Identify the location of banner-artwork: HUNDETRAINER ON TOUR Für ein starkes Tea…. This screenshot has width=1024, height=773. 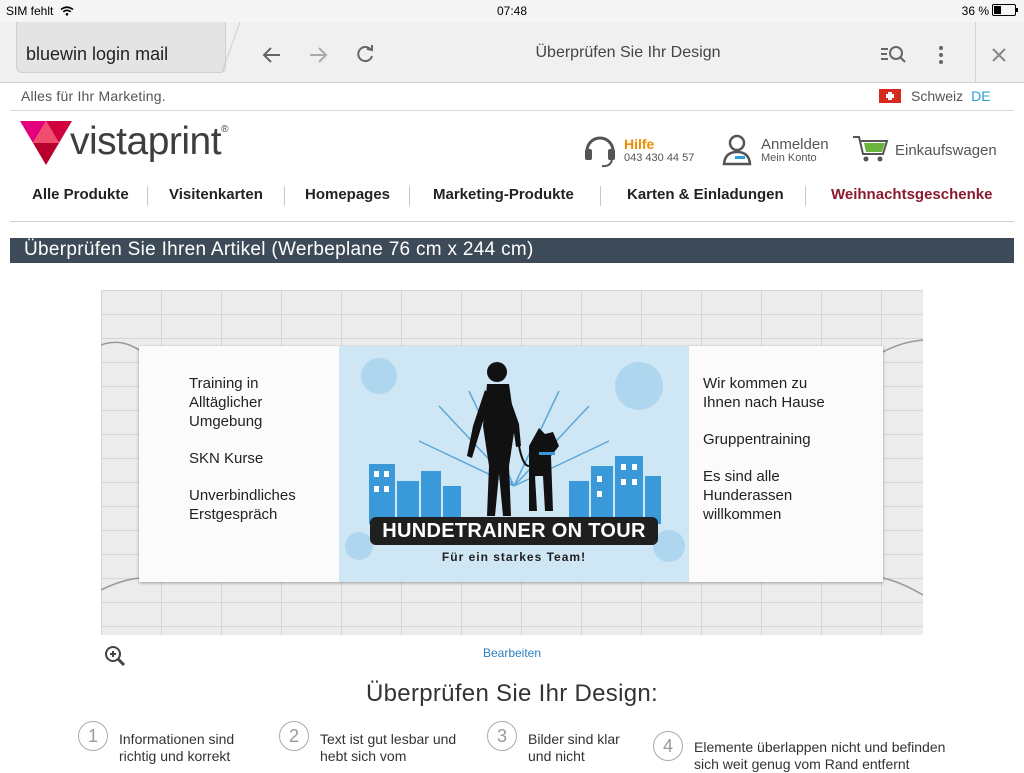
(514, 464).